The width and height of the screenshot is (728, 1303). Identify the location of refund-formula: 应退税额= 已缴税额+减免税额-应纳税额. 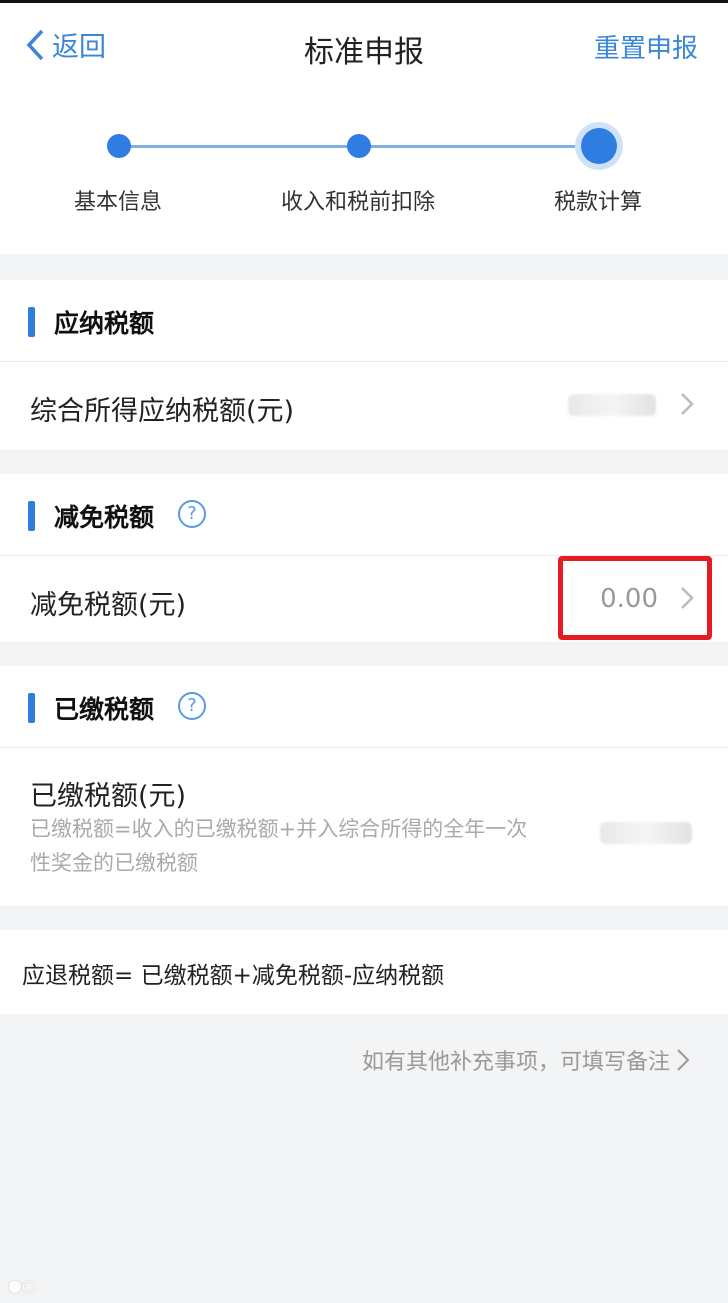
(364, 972).